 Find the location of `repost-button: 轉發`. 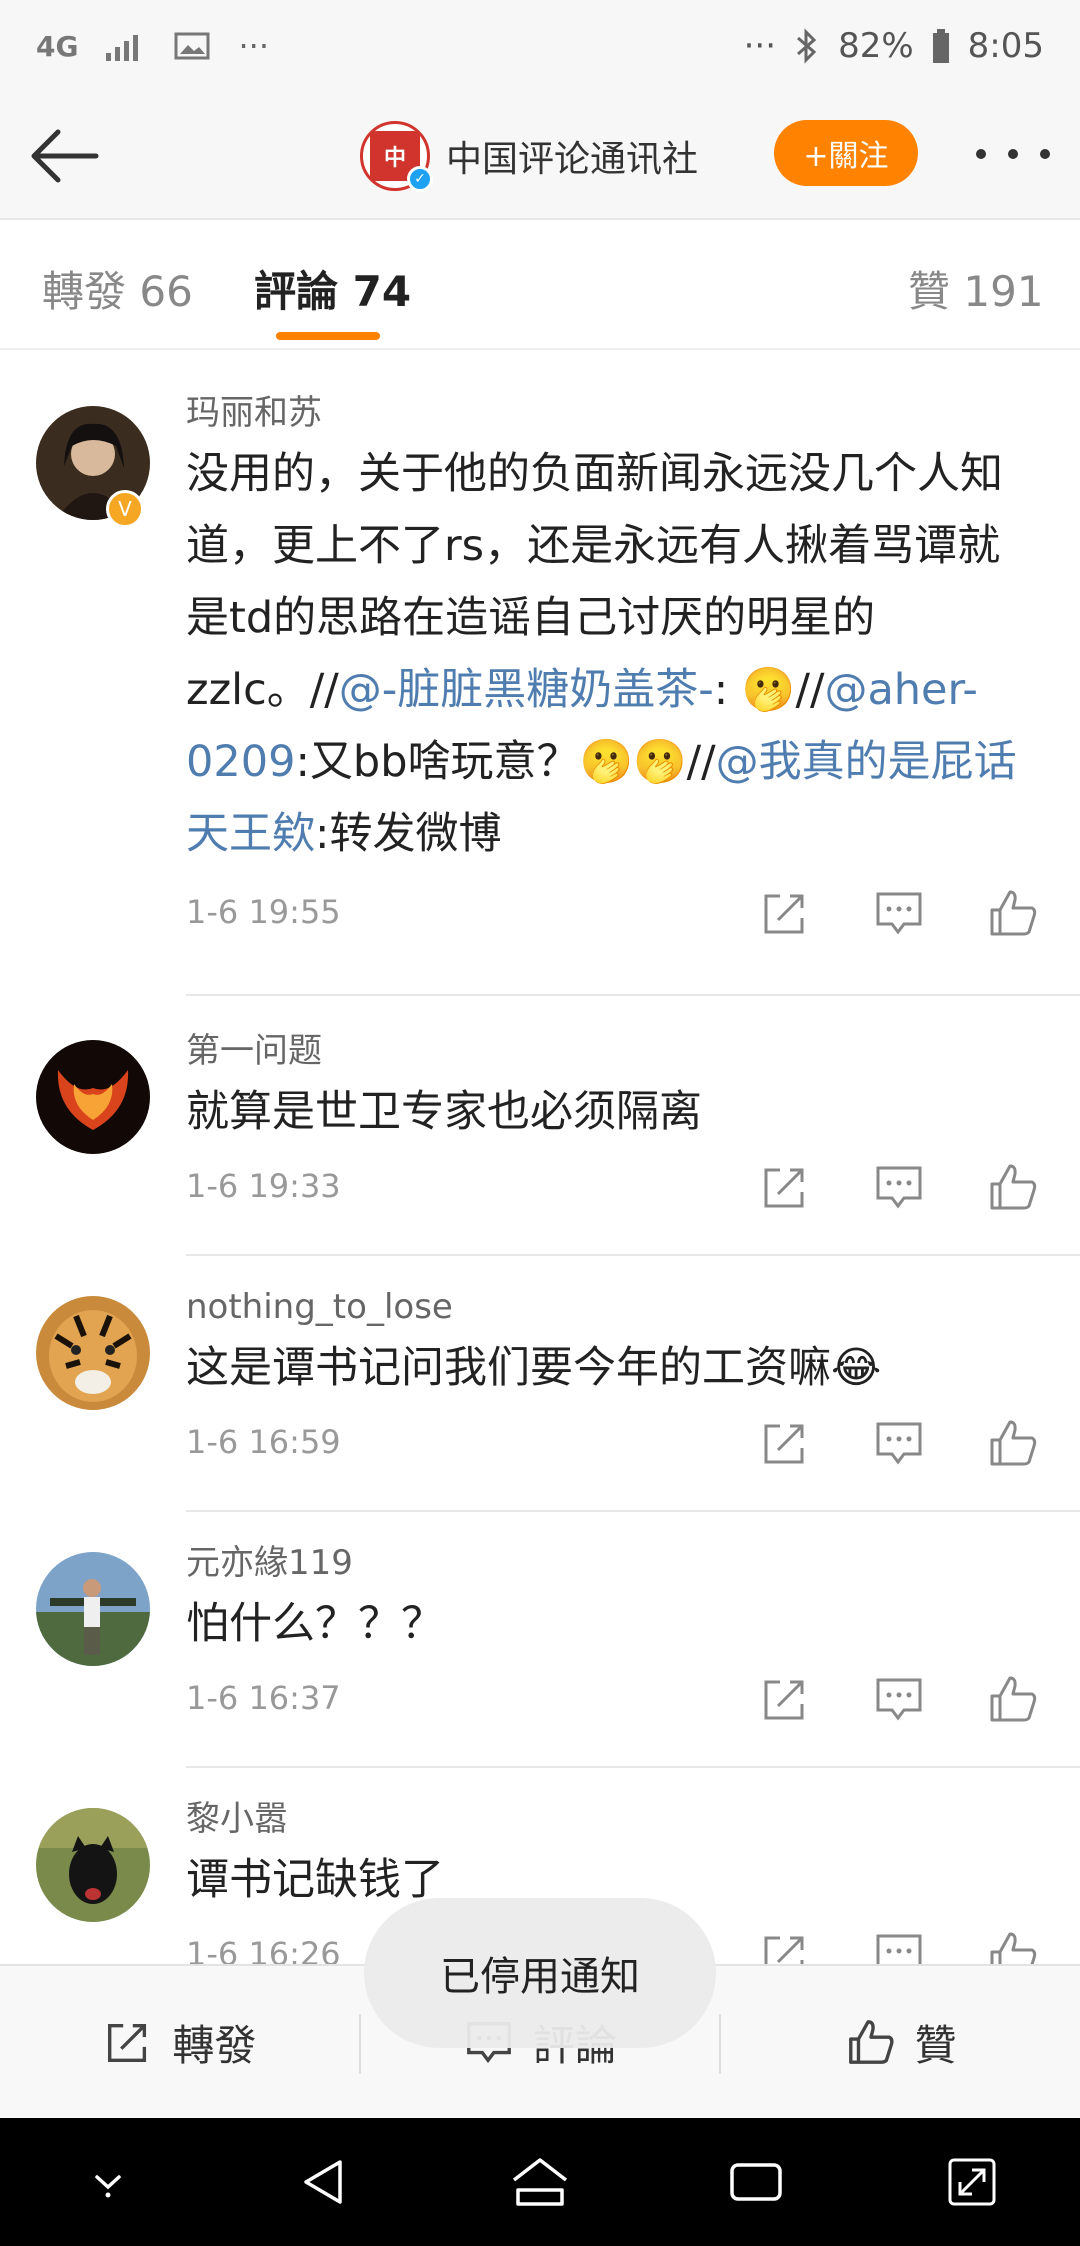

repost-button: 轉發 is located at coordinates (179, 2042).